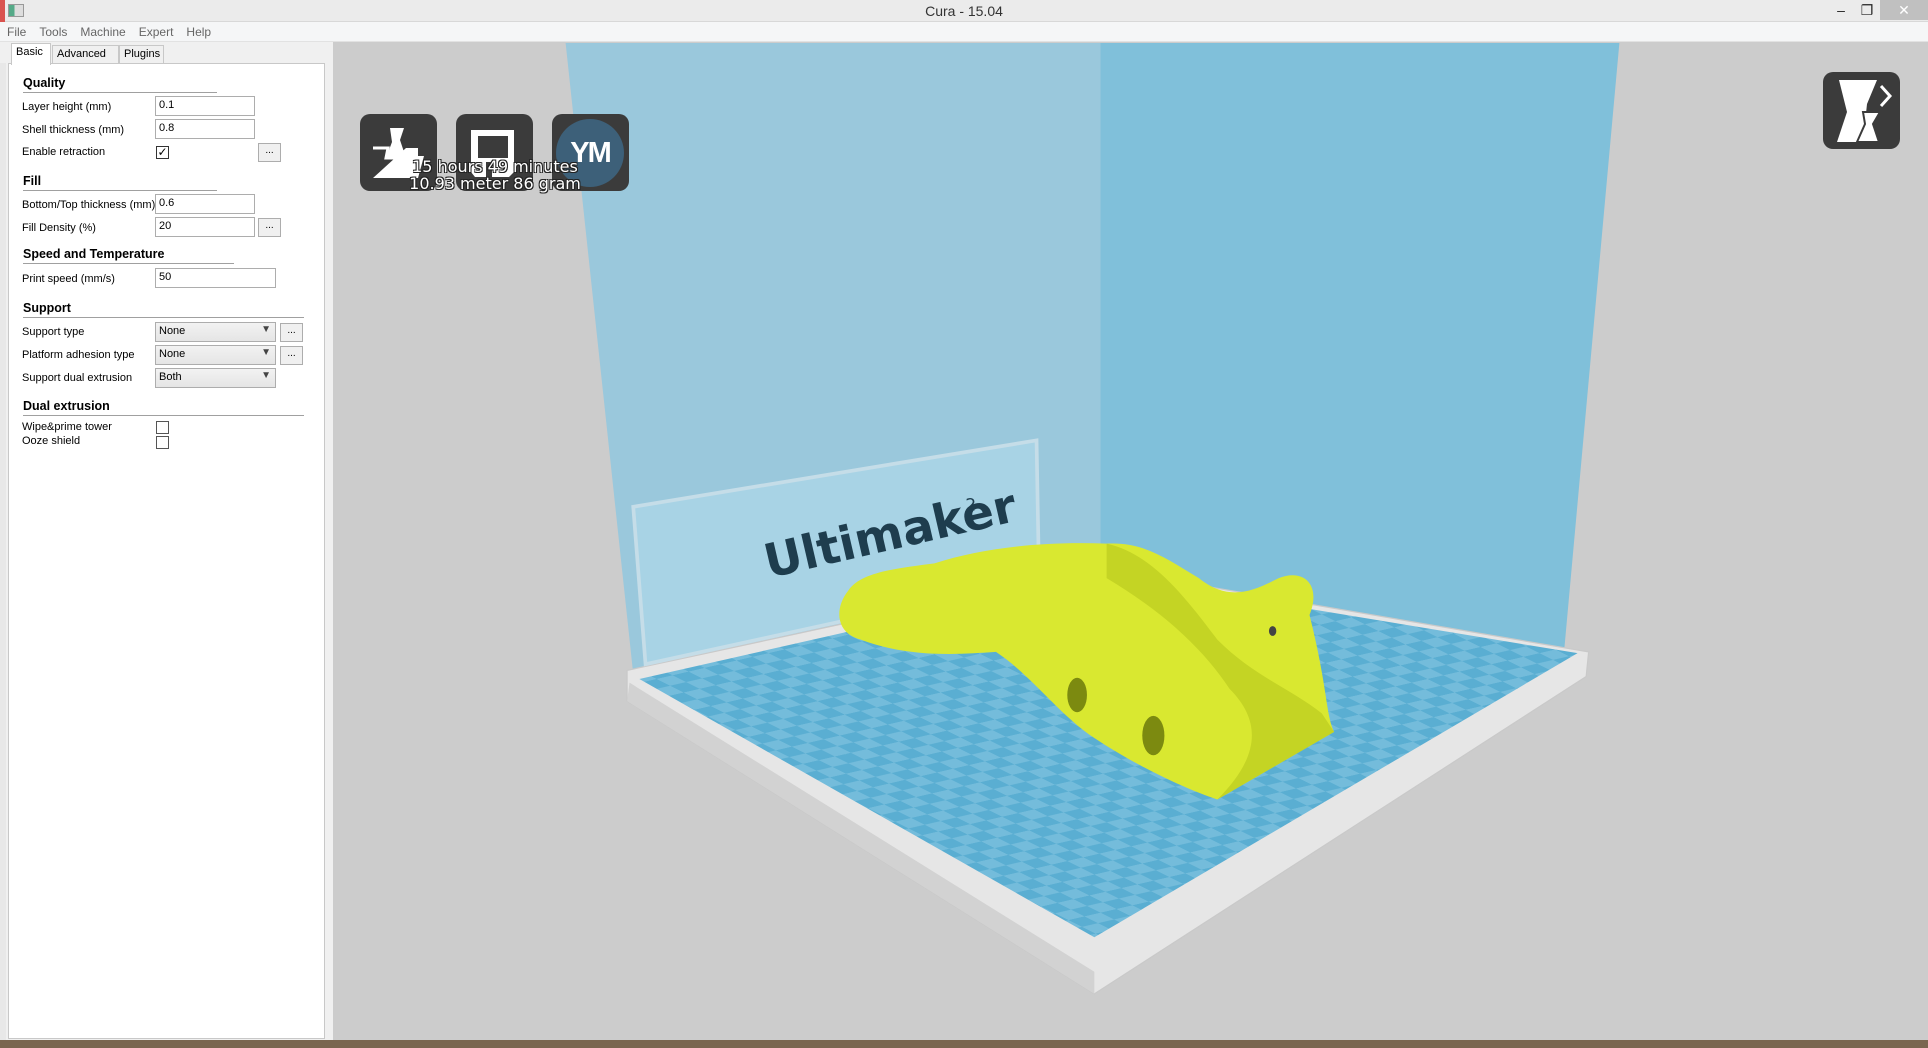 Image resolution: width=1928 pixels, height=1048 pixels. Describe the element at coordinates (215, 332) in the screenshot. I see `support-type-dropdown: None ▼` at that location.